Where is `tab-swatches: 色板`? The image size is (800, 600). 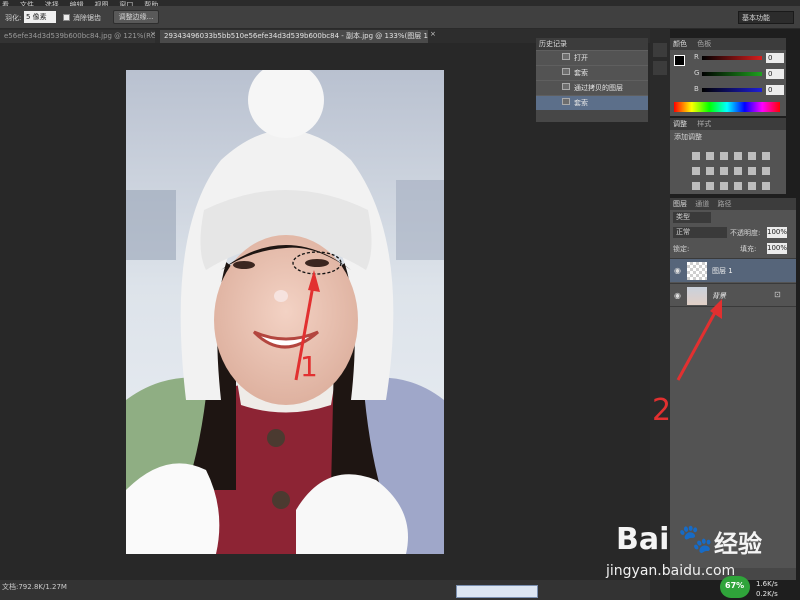
tab-swatches: 色板 is located at coordinates (704, 44).